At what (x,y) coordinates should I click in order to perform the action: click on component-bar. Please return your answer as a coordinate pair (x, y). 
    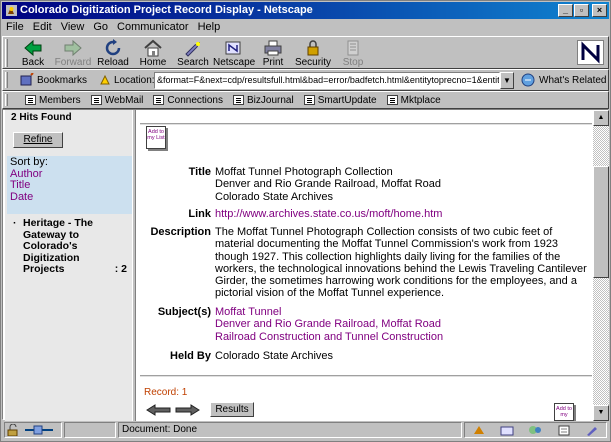
    Looking at the image, I should click on (535, 430).